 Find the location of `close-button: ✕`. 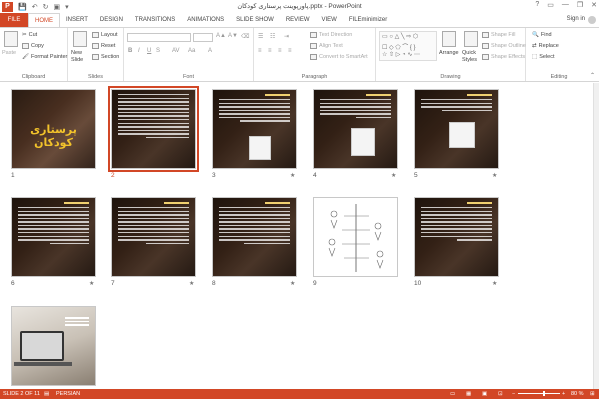

close-button: ✕ is located at coordinates (594, 5).